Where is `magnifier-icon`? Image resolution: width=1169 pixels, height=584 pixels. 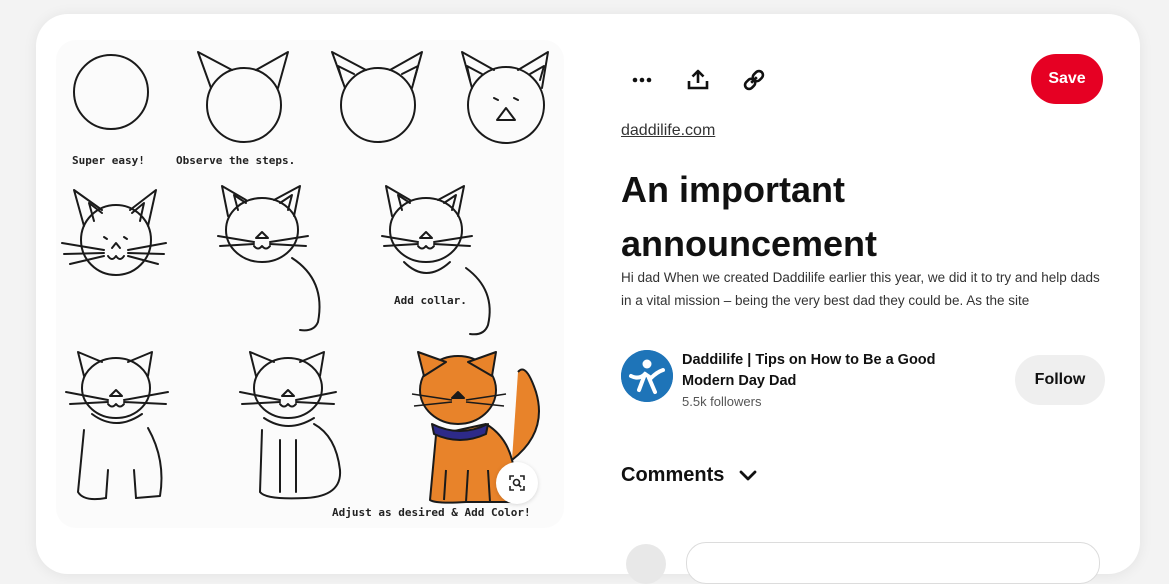
magnifier-icon is located at coordinates (517, 483).